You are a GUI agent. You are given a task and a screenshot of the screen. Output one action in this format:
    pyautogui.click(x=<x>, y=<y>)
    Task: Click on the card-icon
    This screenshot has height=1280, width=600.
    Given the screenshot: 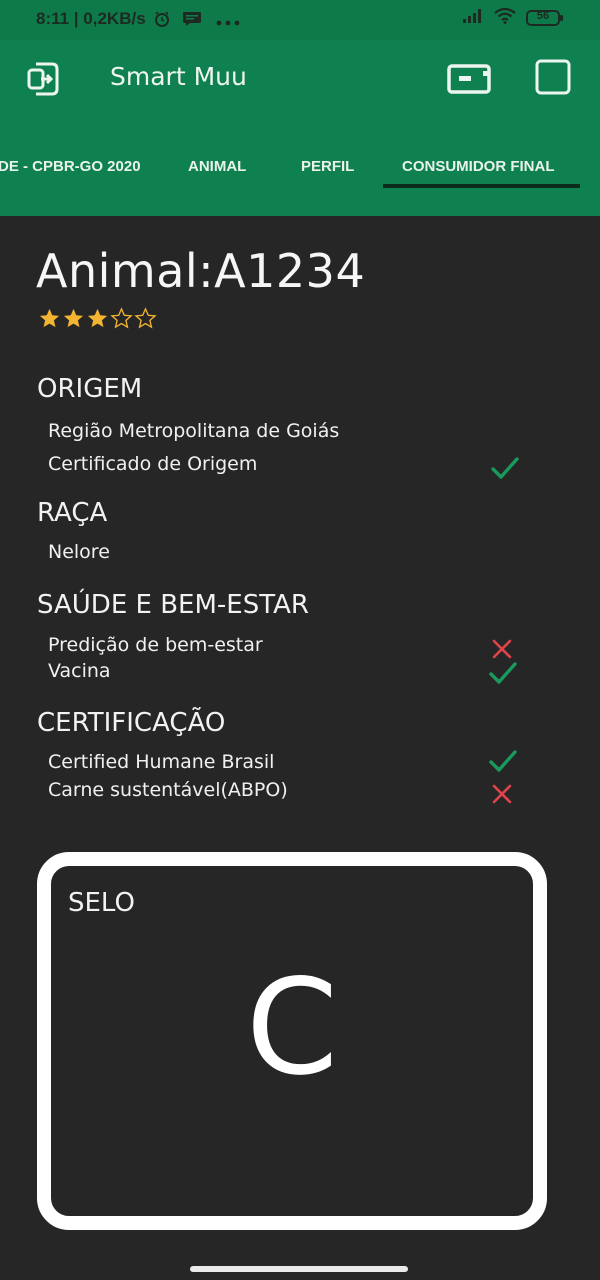 What is the action you would take?
    pyautogui.click(x=469, y=79)
    